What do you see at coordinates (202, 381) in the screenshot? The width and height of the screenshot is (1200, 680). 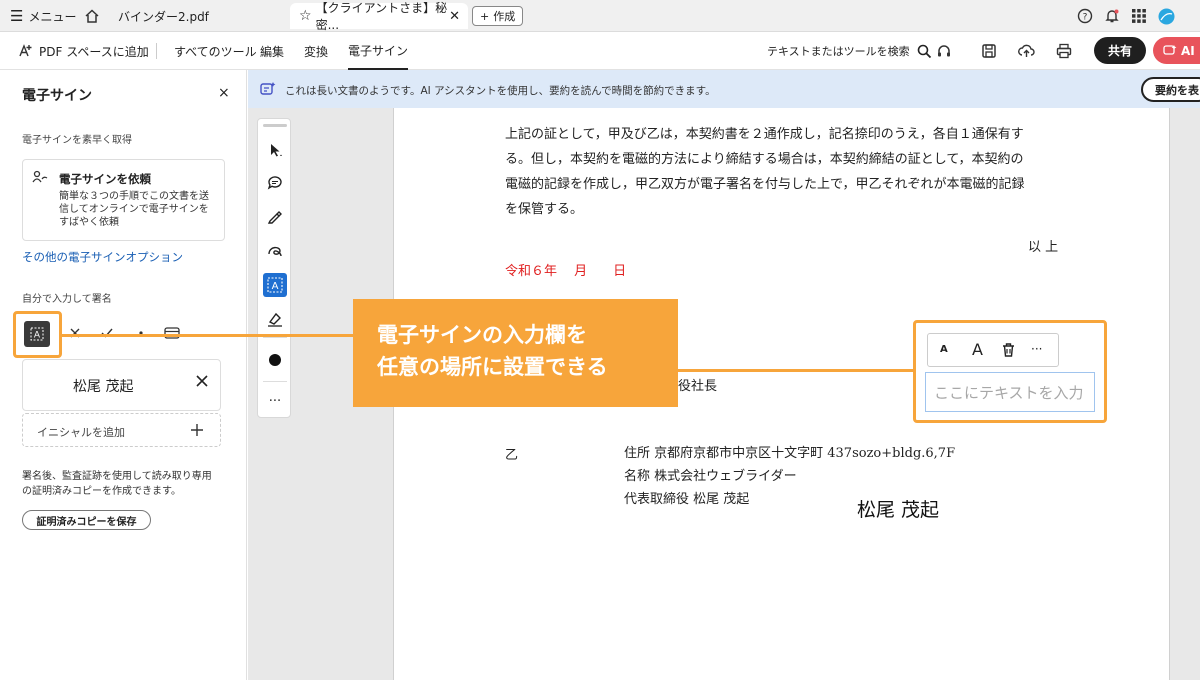 I see `delete-signature-icon` at bounding box center [202, 381].